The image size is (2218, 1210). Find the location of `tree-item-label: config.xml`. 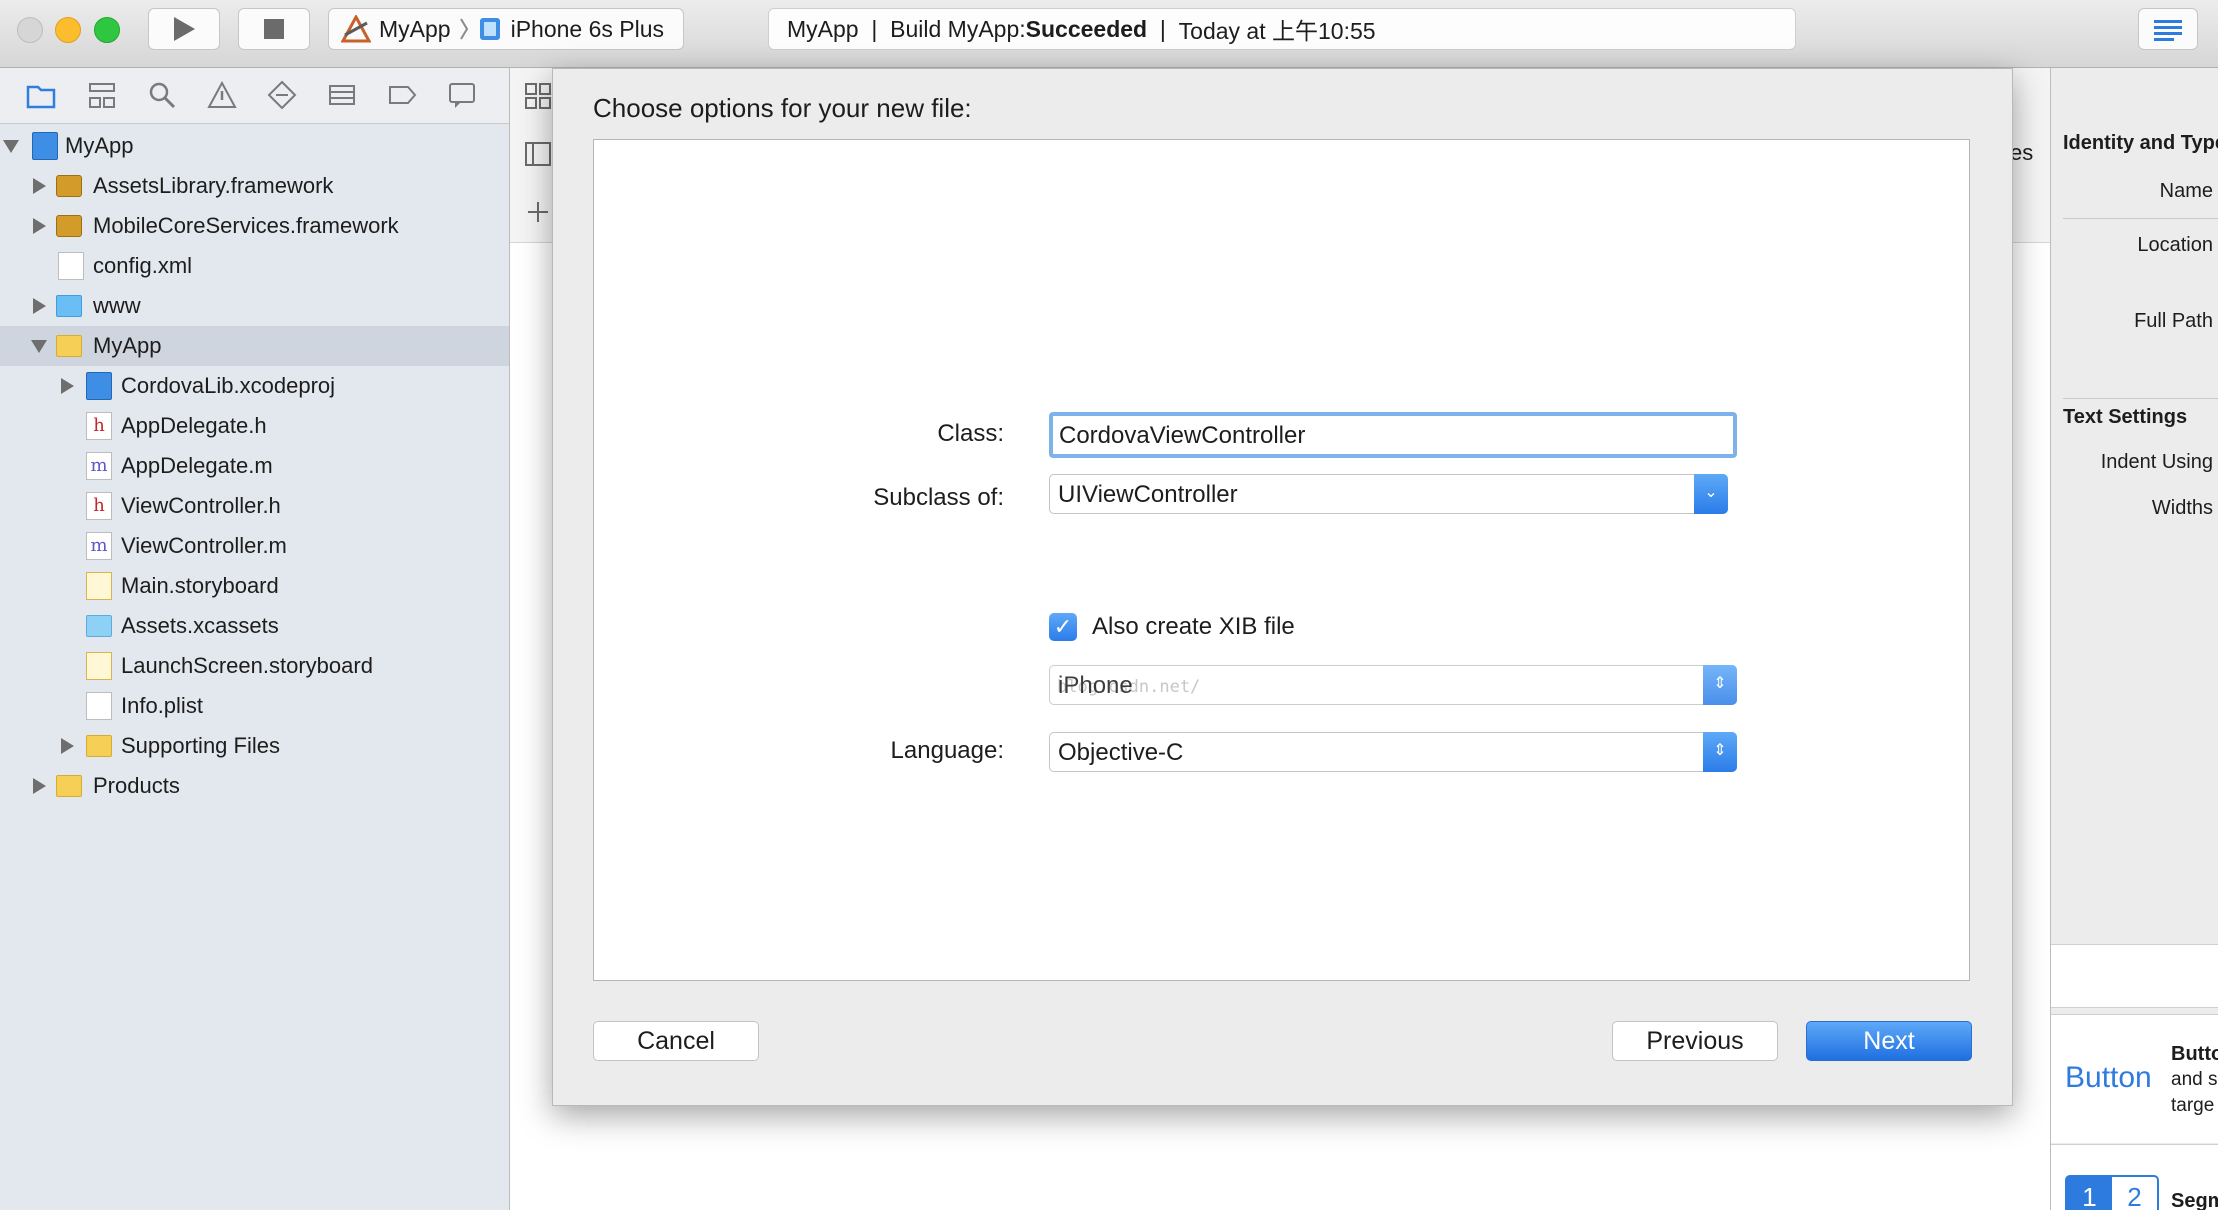

tree-item-label: config.xml is located at coordinates (143, 265).